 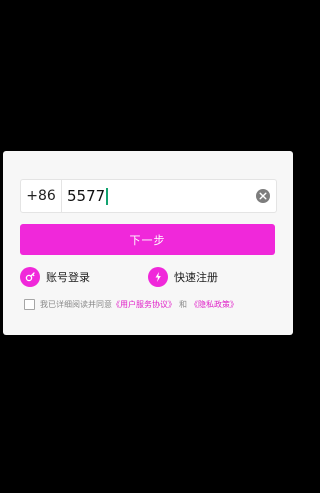 What do you see at coordinates (76, 304) in the screenshot?
I see `agreement-prefix: 我已详细阅读并同意` at bounding box center [76, 304].